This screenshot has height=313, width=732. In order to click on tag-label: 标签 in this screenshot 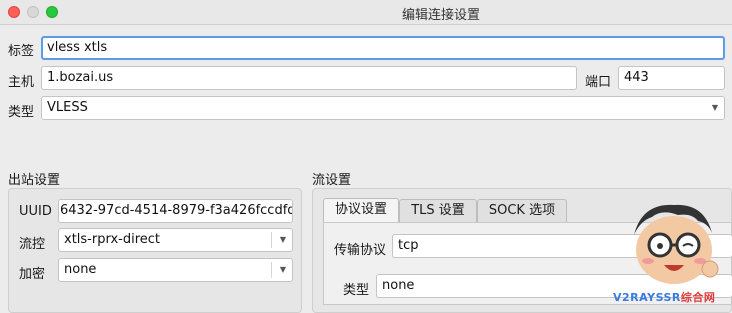, I will do `click(21, 51)`.